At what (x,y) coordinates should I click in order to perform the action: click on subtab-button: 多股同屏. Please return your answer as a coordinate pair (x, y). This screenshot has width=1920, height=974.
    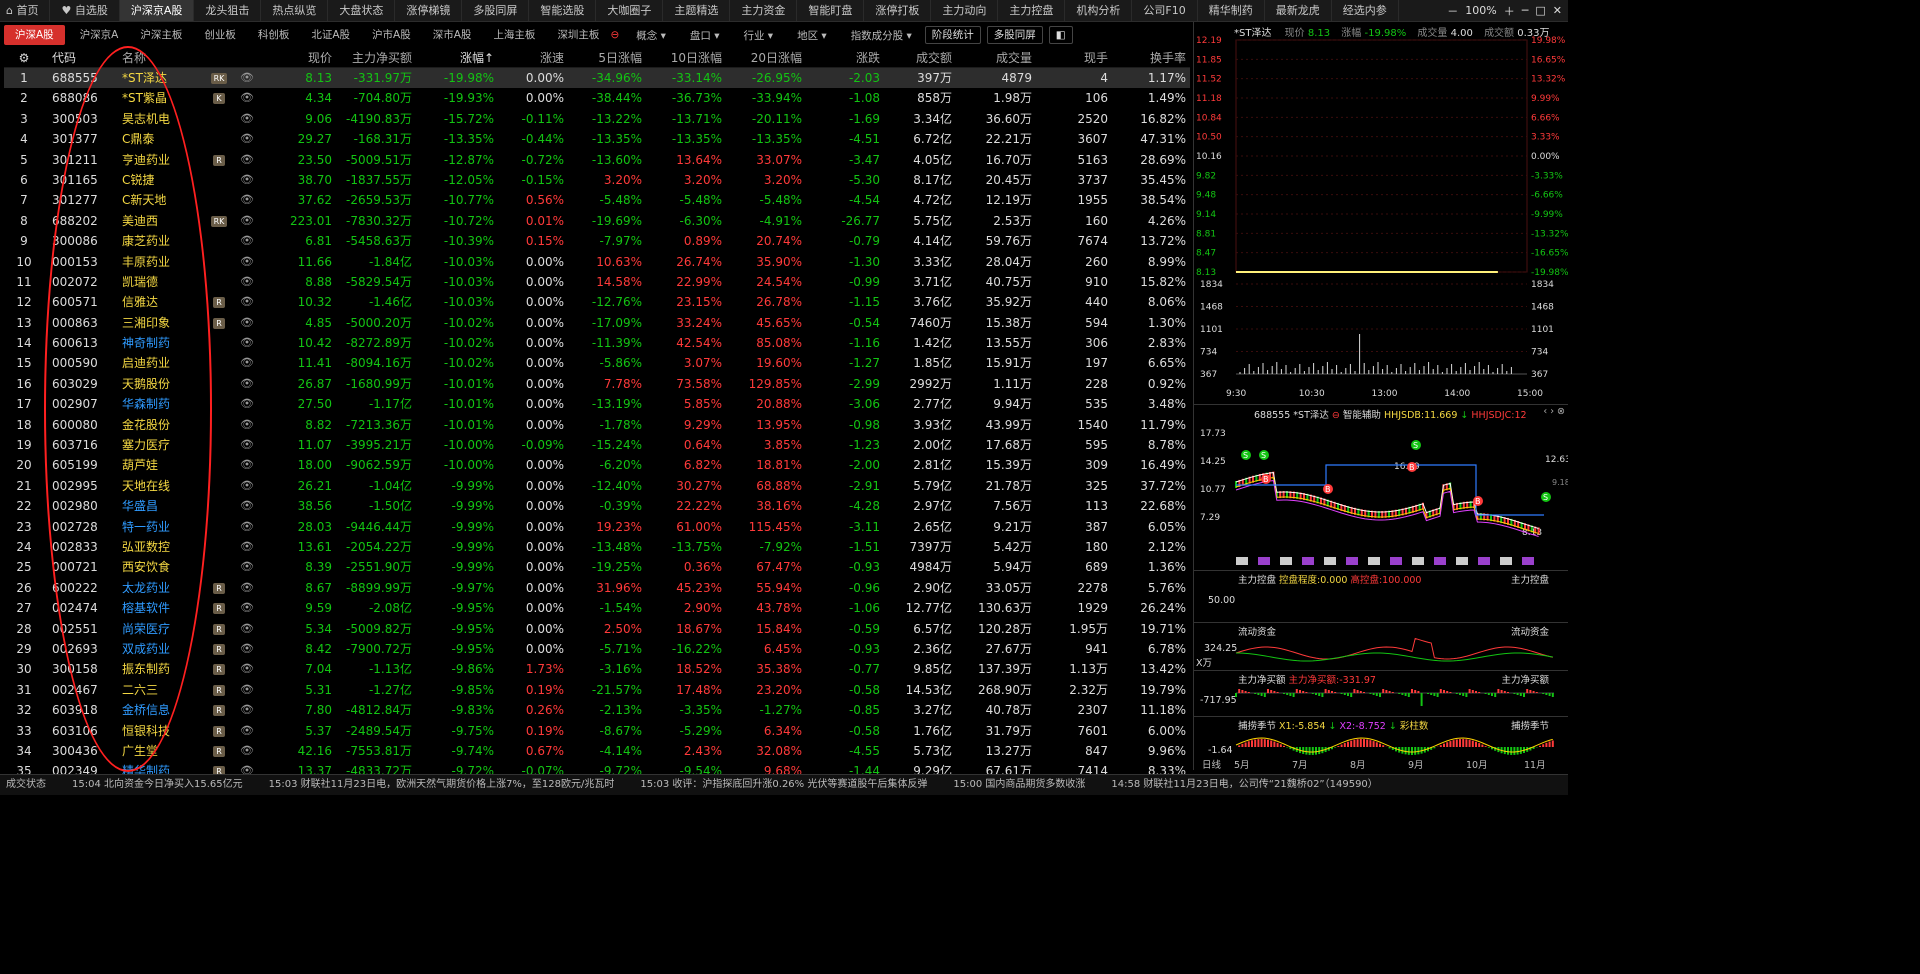
    Looking at the image, I should click on (1014, 35).